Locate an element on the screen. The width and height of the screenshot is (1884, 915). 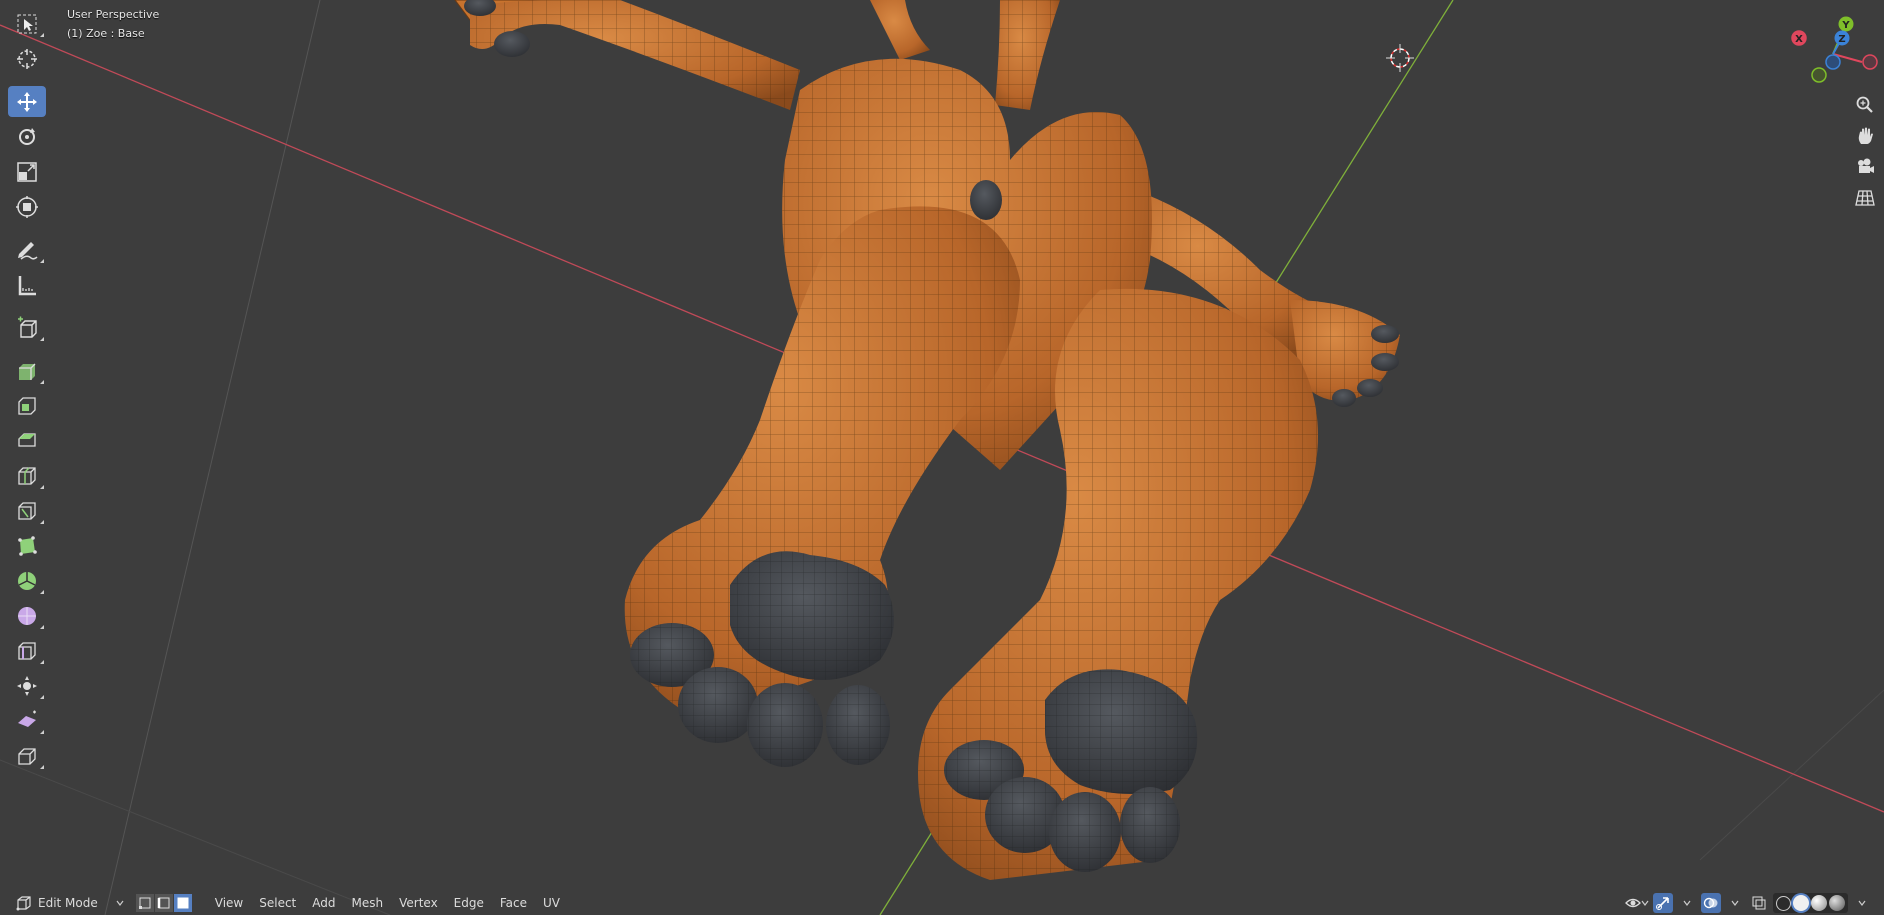
menu-select: Select is located at coordinates (277, 903).